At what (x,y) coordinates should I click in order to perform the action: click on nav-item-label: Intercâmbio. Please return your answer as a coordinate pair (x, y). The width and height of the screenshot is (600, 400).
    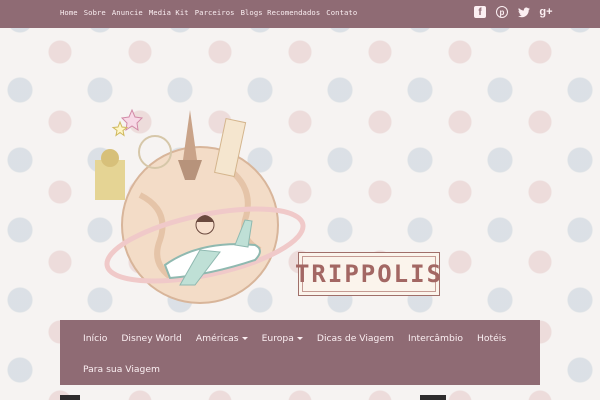
    Looking at the image, I should click on (435, 338).